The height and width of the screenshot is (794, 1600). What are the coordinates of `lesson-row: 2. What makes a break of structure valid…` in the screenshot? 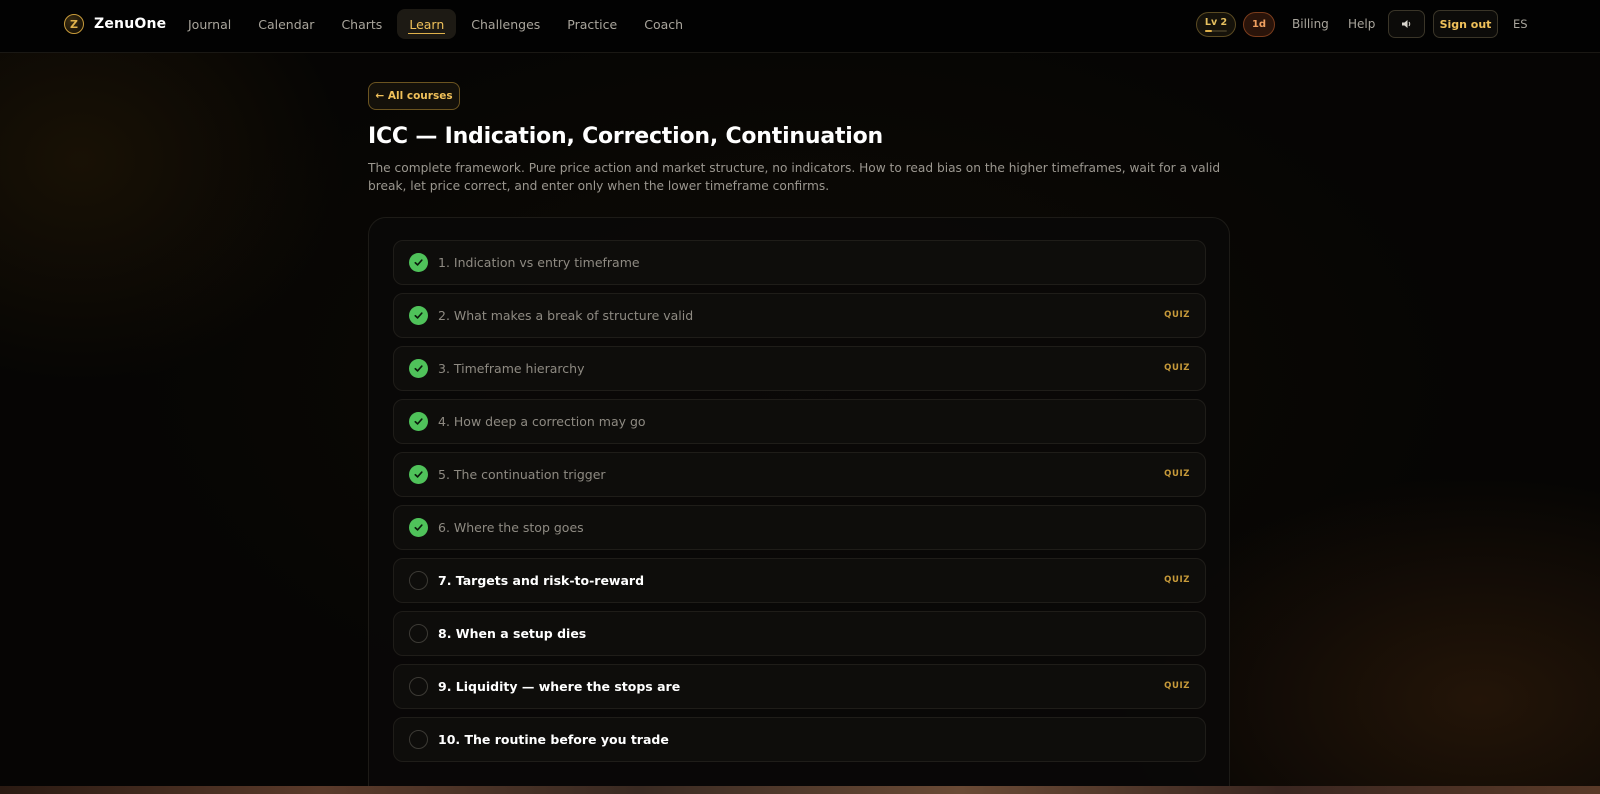 It's located at (799, 315).